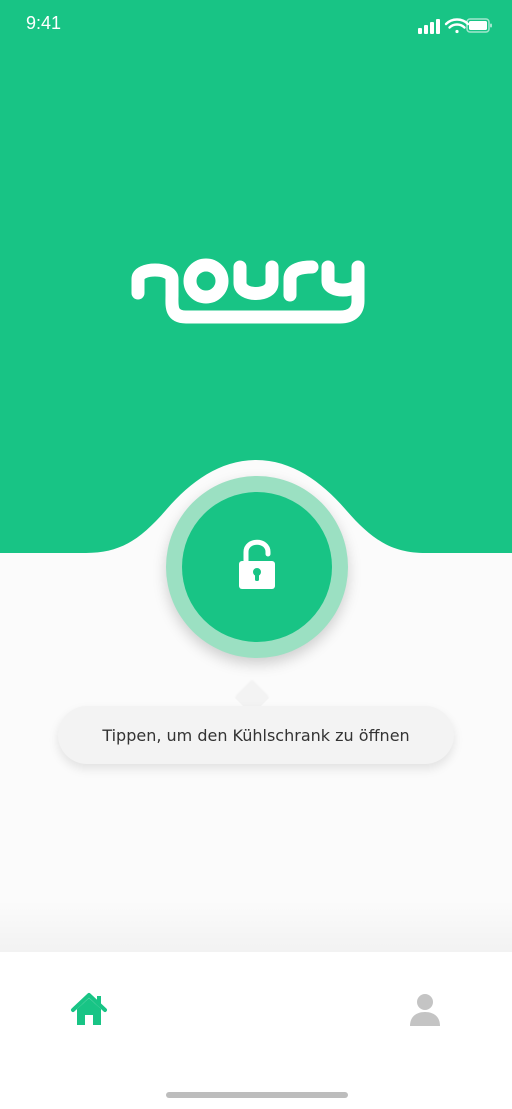  I want to click on battery-icon, so click(479, 25).